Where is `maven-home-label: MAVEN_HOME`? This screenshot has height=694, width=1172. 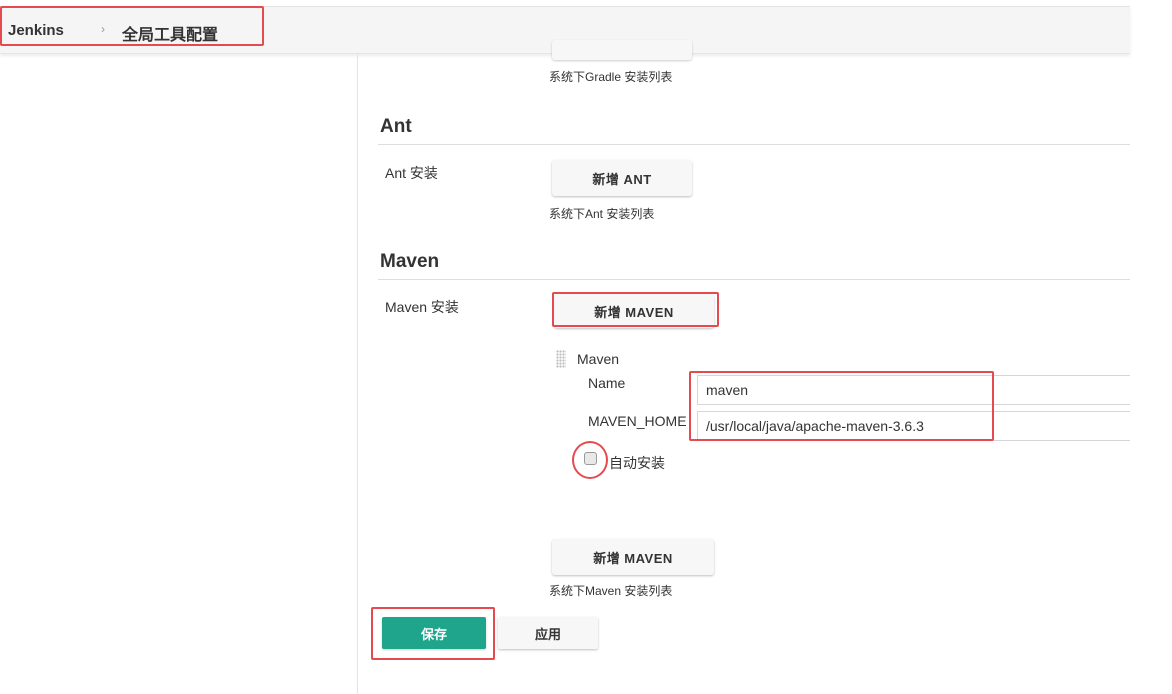
maven-home-label: MAVEN_HOME is located at coordinates (637, 421).